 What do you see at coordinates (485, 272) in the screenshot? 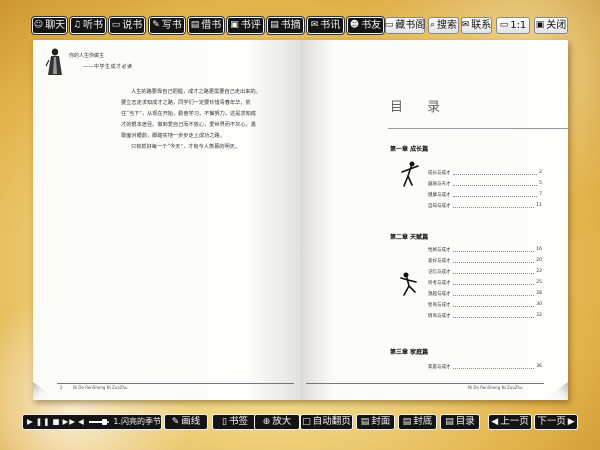
I see `toc-entry: 记忆与成才 22` at bounding box center [485, 272].